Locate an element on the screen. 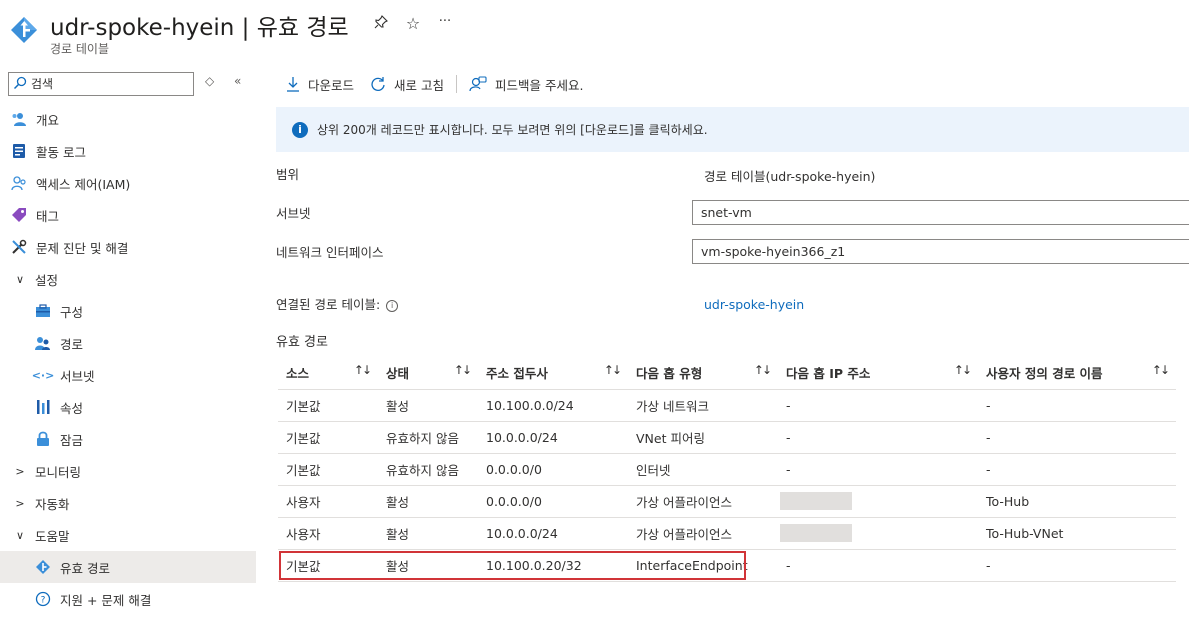 This screenshot has width=1189, height=621. search-input is located at coordinates (111, 84).